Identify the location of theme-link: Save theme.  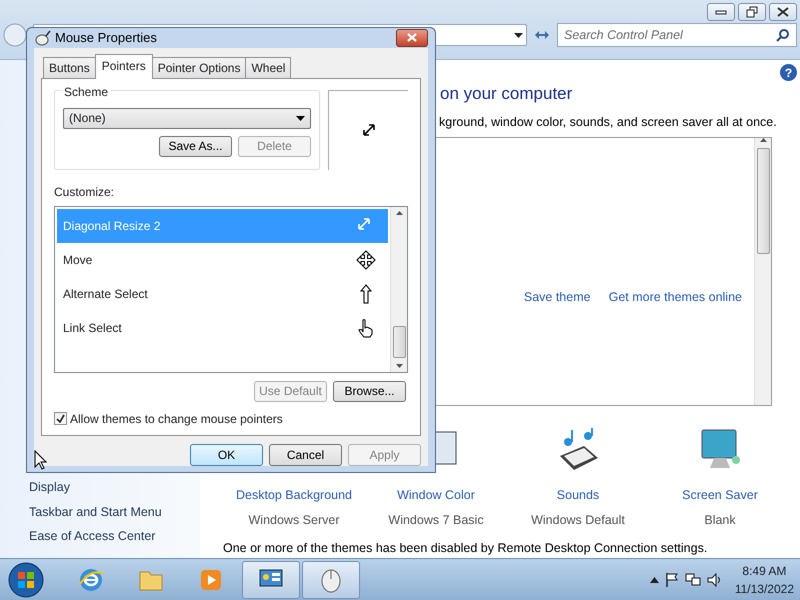
(557, 297).